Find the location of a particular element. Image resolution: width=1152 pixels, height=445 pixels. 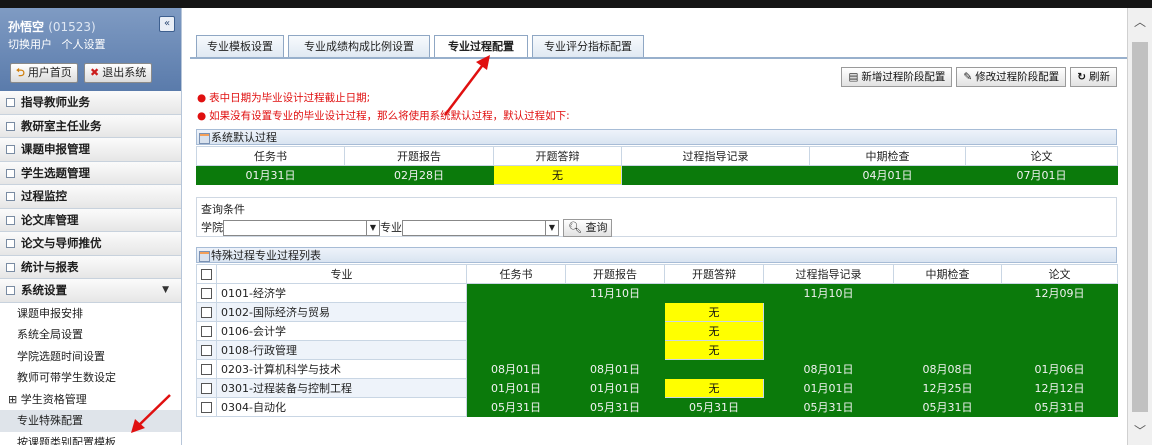

personal-settings-link: 个人设置 is located at coordinates (84, 44).